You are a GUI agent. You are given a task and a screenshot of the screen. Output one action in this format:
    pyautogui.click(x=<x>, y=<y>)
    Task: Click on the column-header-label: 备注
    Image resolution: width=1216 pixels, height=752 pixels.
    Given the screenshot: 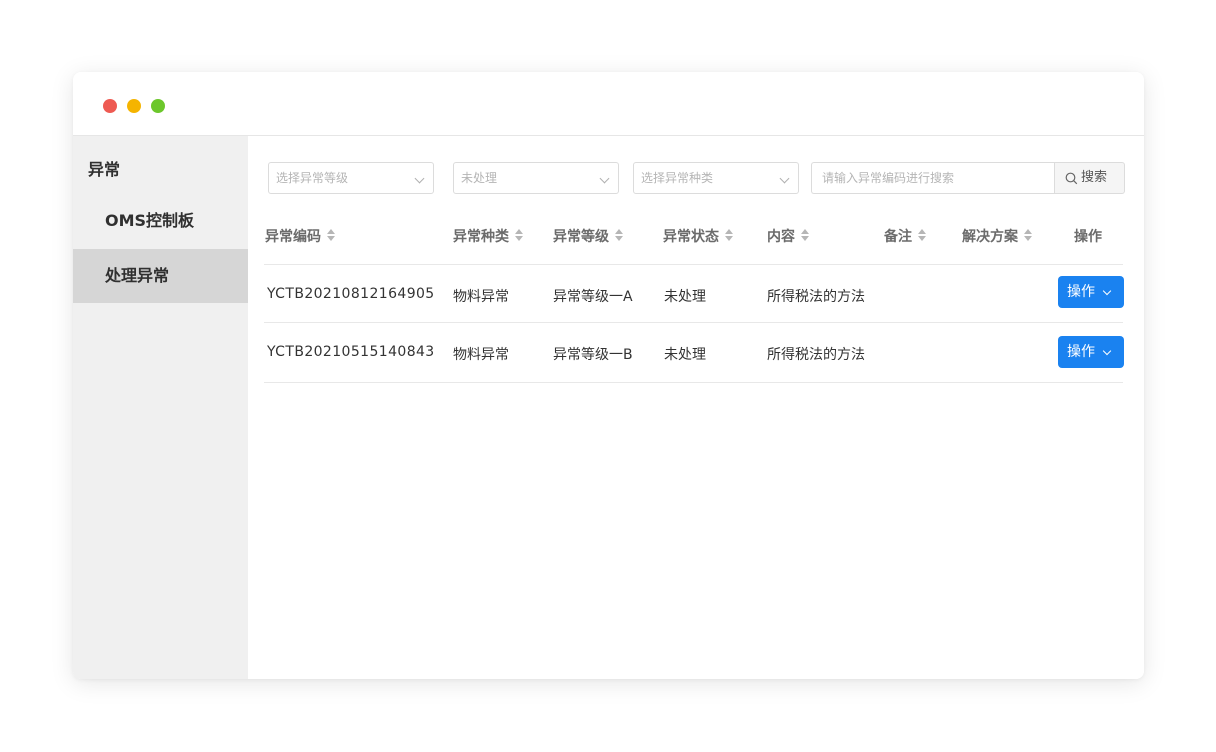 What is the action you would take?
    pyautogui.click(x=898, y=237)
    